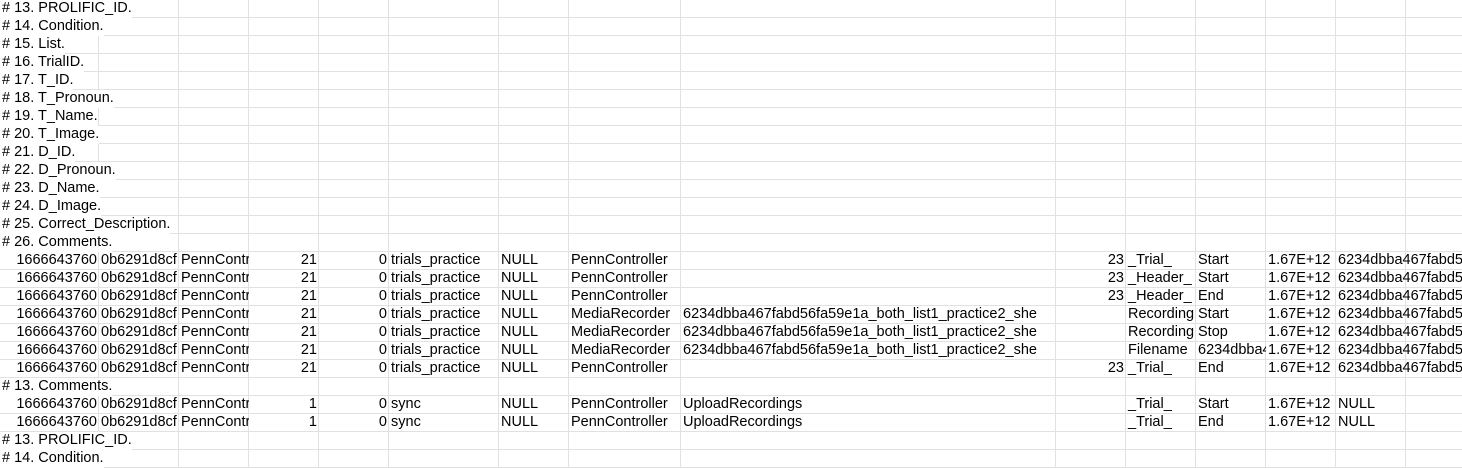 Image resolution: width=1462 pixels, height=468 pixels. I want to click on data-cell: Filename, so click(1161, 351).